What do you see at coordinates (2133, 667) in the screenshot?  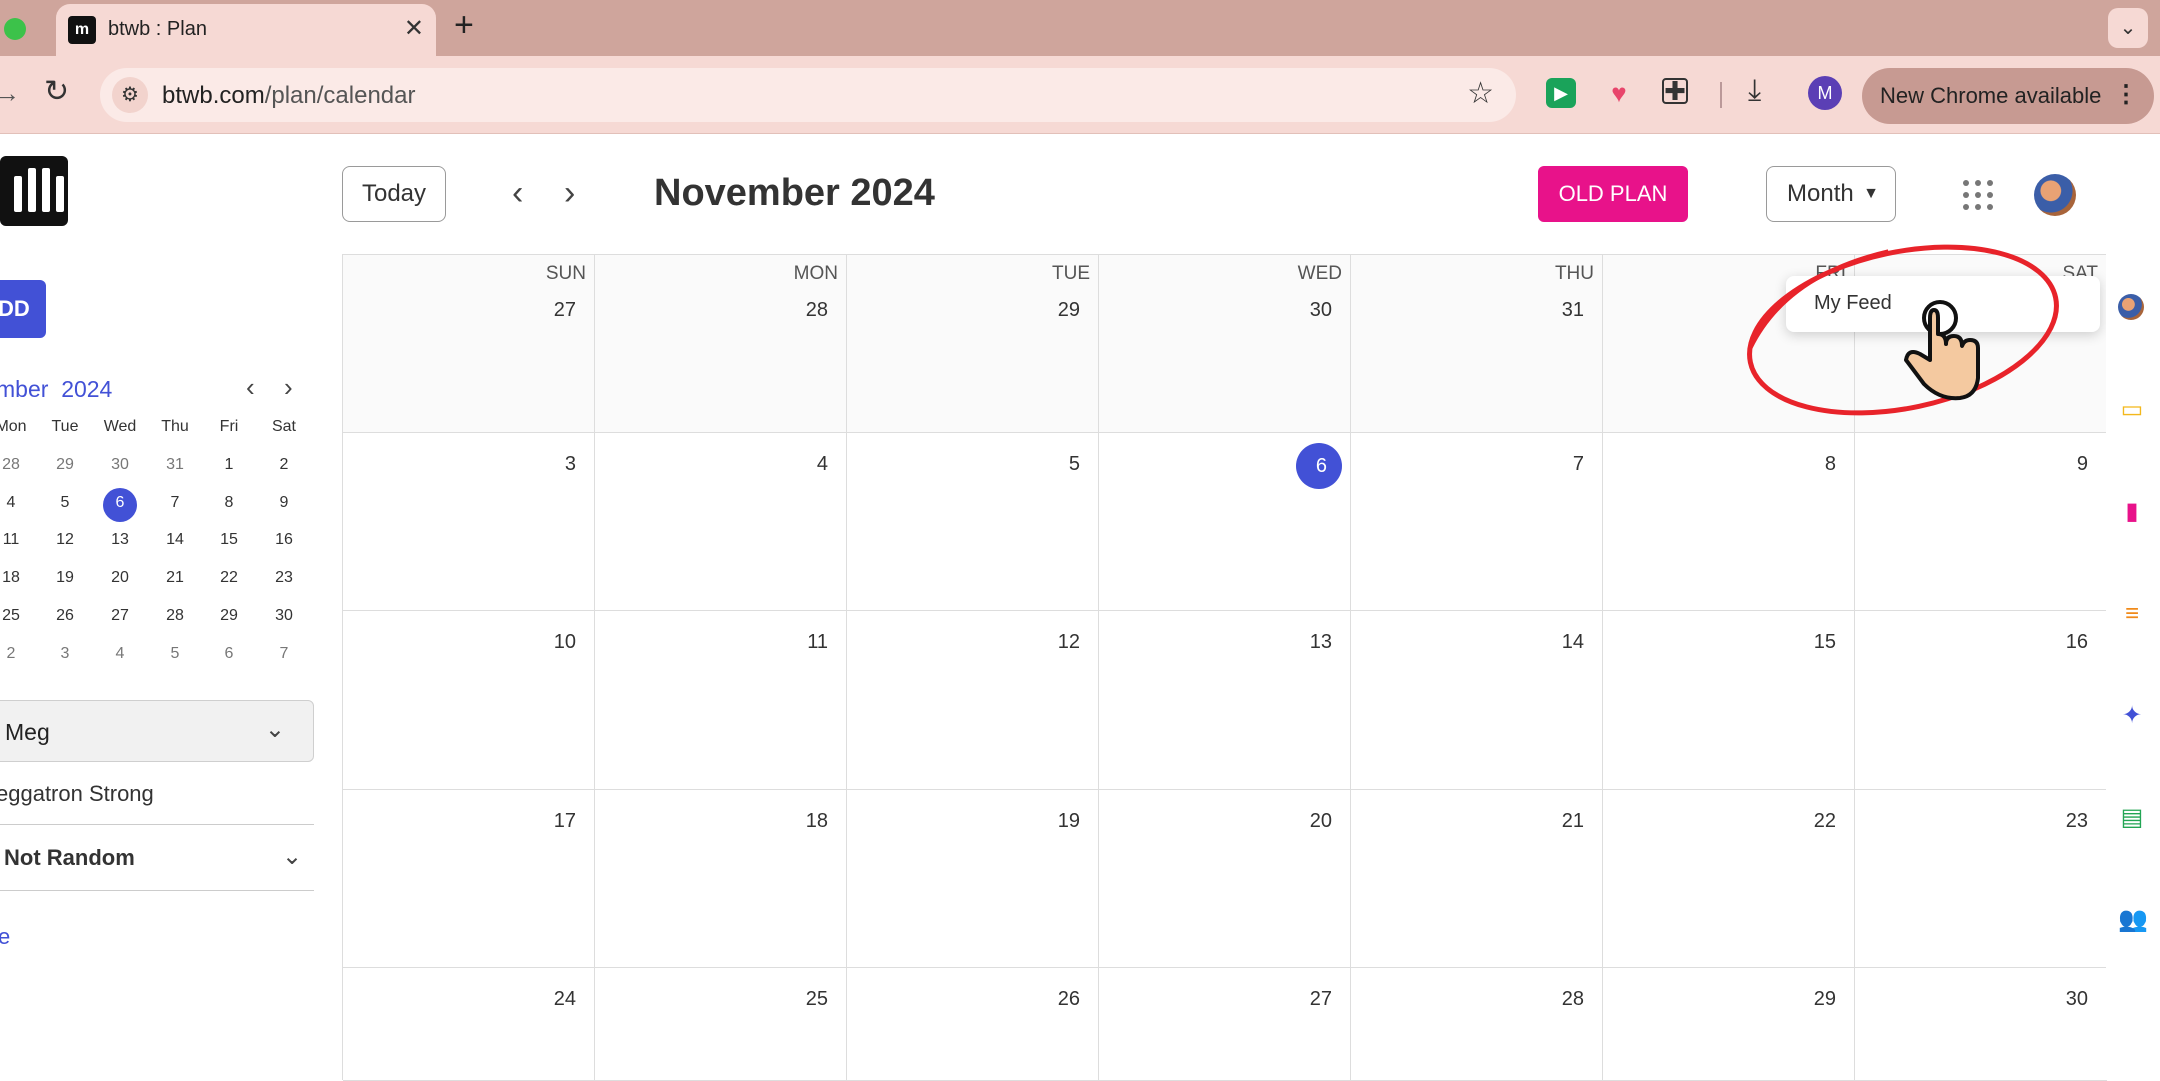 I see `right-side-panel: ▭ ▮ ≡ ✦ ▤ 👥` at bounding box center [2133, 667].